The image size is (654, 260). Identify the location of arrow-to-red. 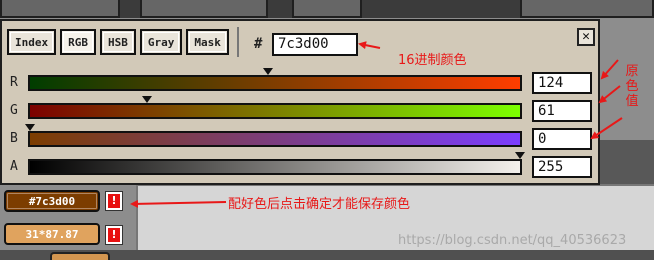
(609, 69).